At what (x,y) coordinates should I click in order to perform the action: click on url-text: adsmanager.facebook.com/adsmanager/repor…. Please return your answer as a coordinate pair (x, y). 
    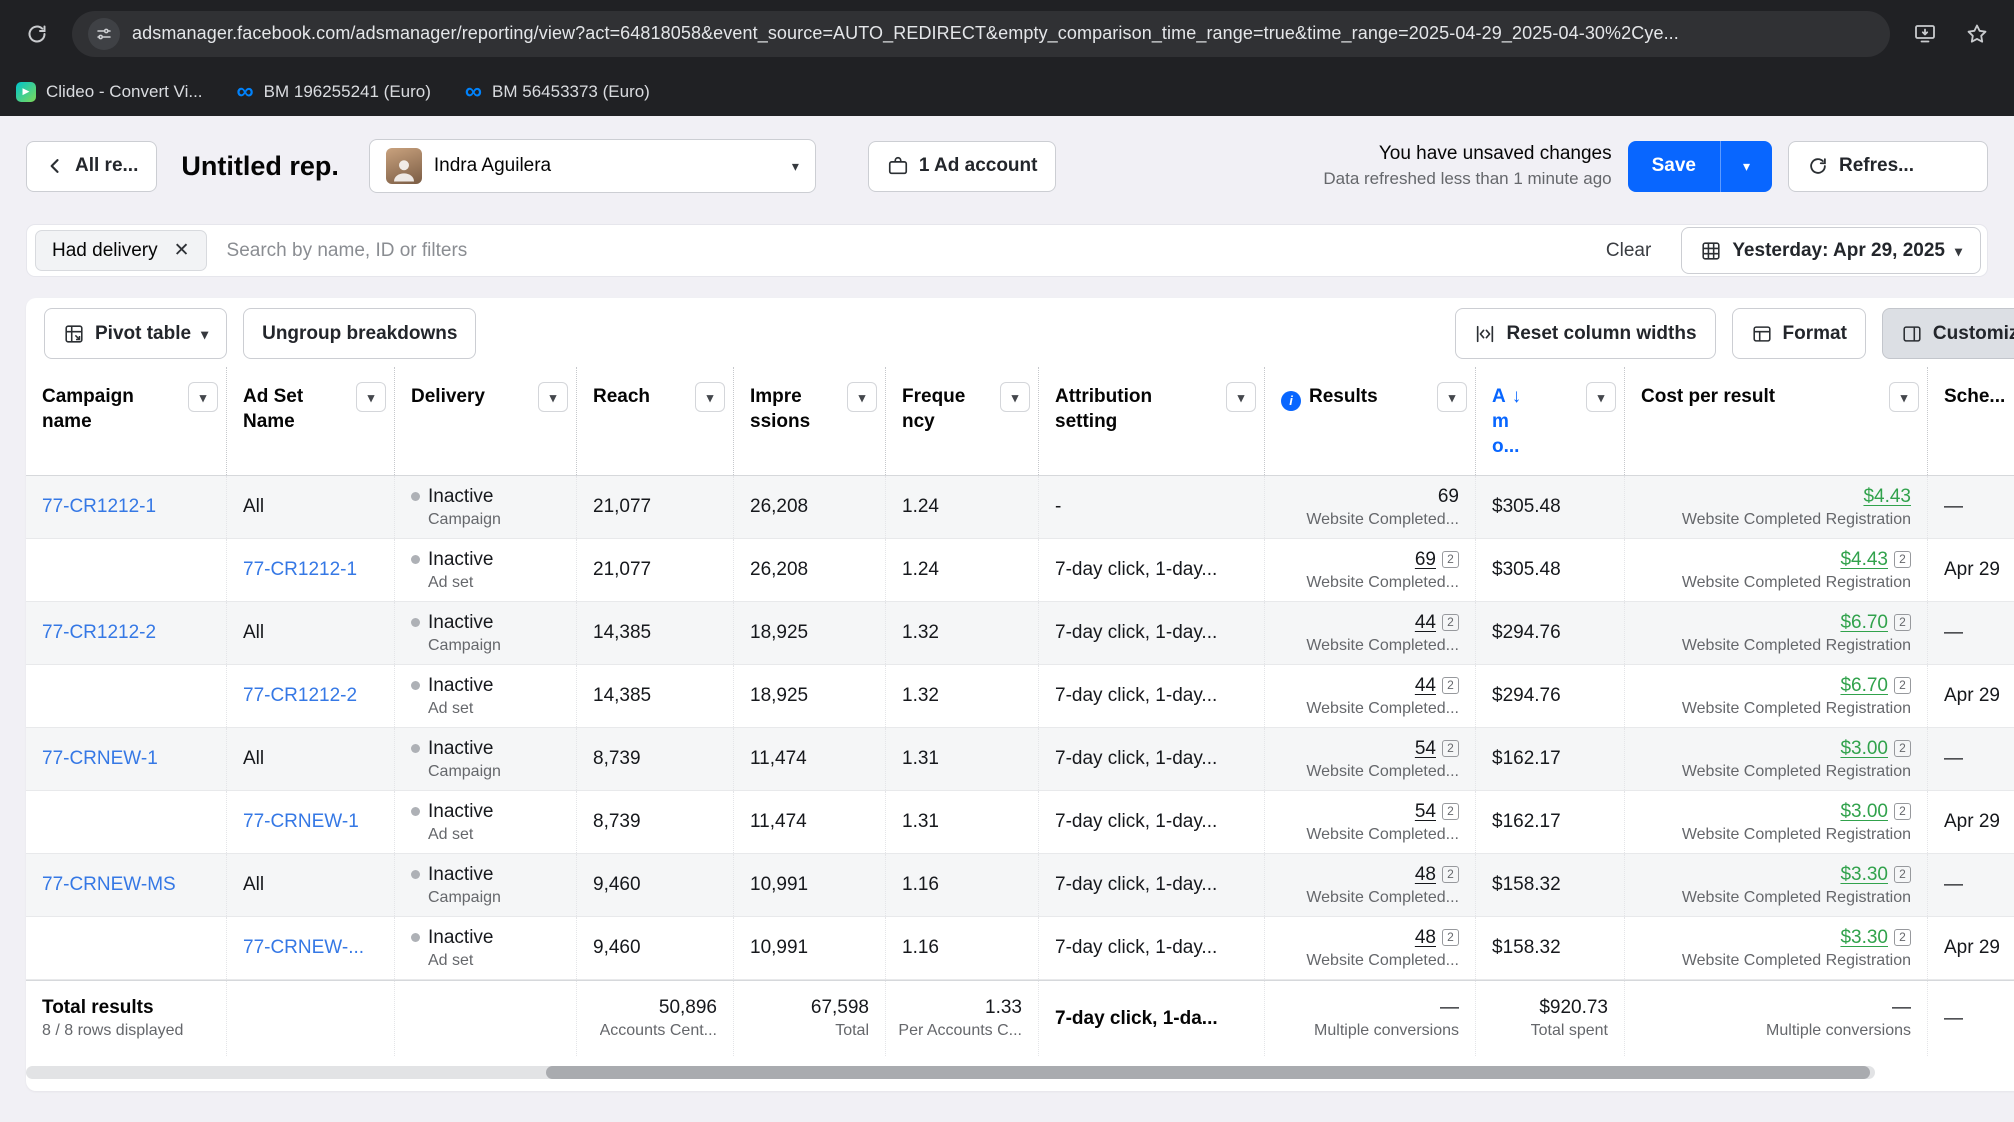
    Looking at the image, I should click on (905, 33).